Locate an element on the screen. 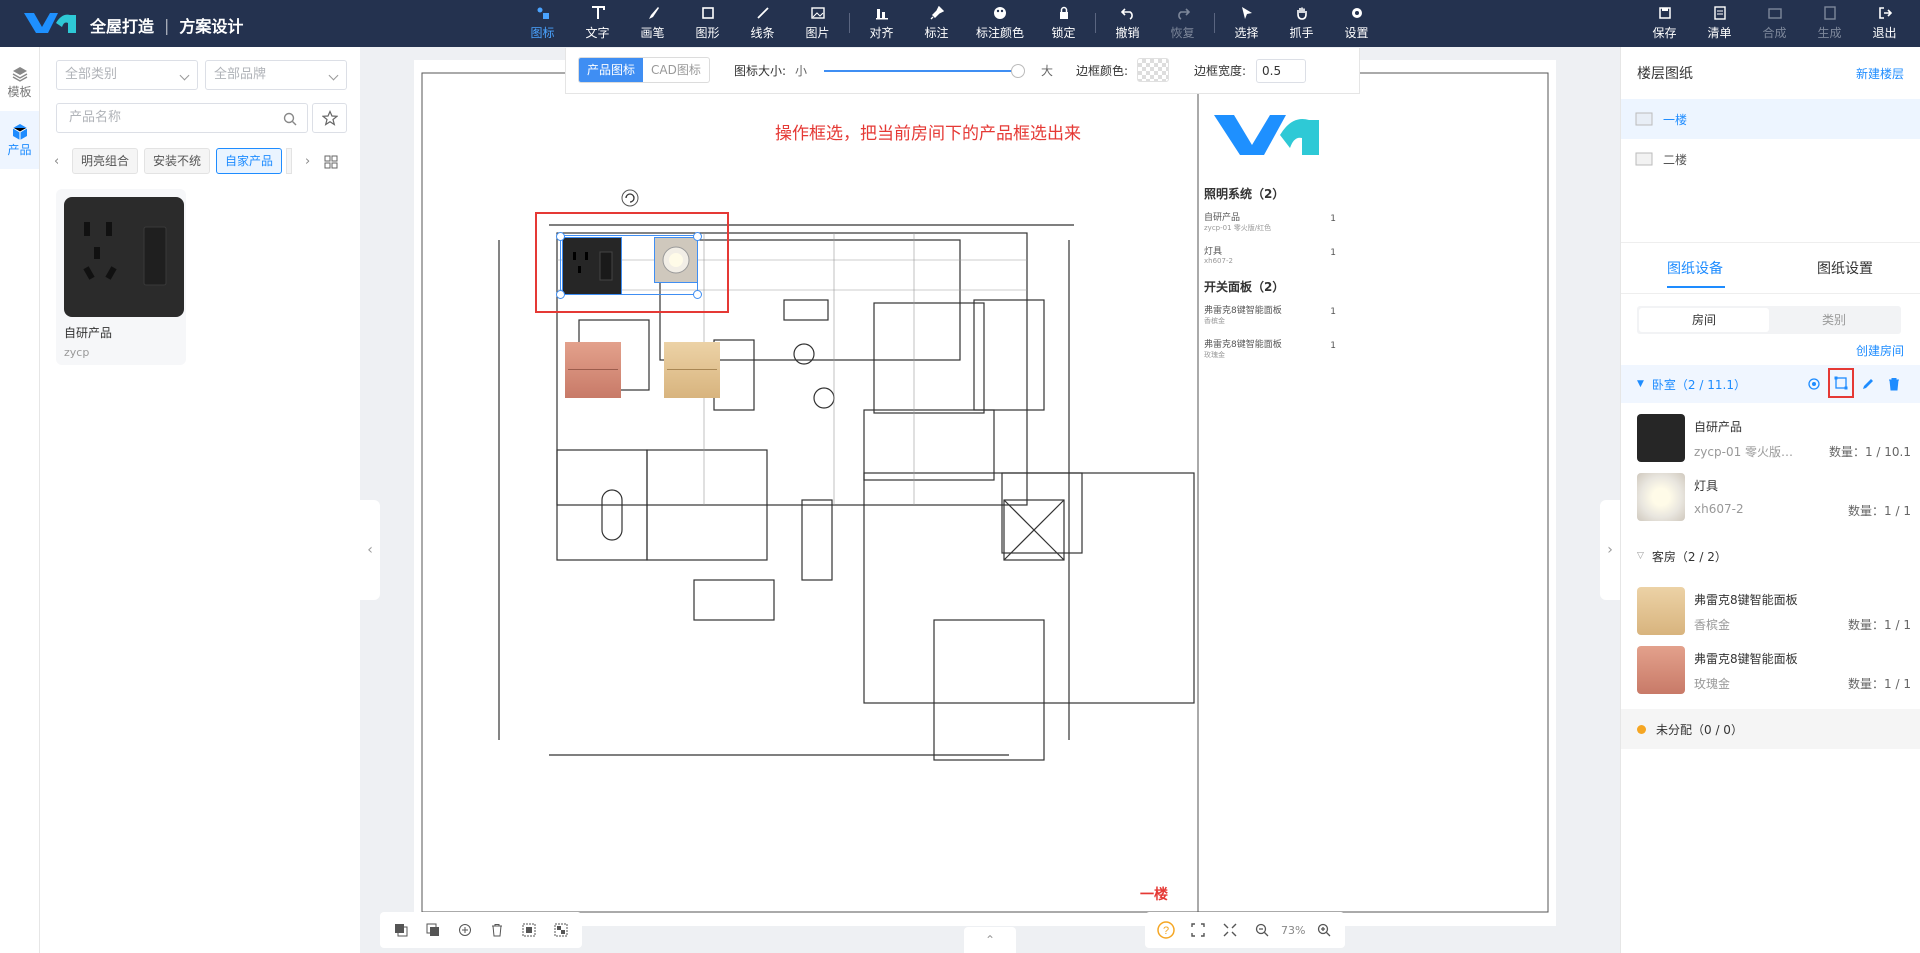  chevron-up-icon: ⌃ is located at coordinates (990, 940).